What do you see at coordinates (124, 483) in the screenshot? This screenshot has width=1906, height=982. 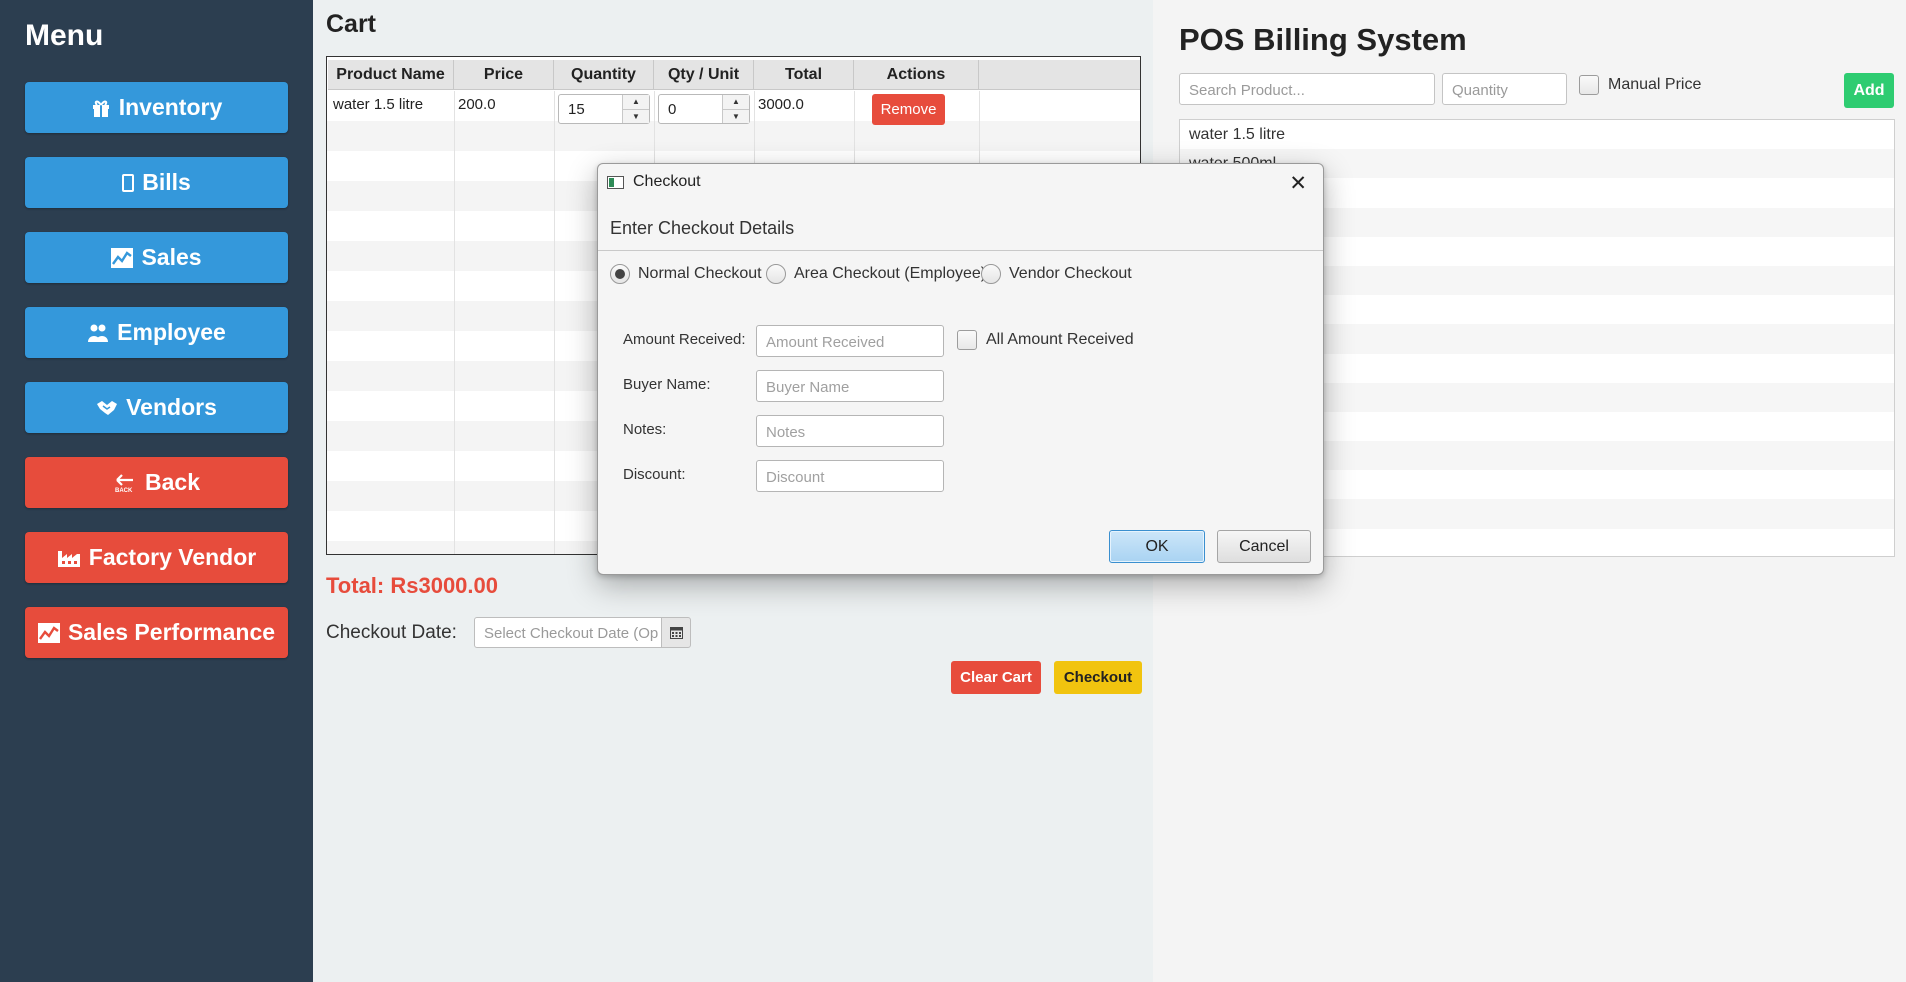 I see `back-icon: BACK` at bounding box center [124, 483].